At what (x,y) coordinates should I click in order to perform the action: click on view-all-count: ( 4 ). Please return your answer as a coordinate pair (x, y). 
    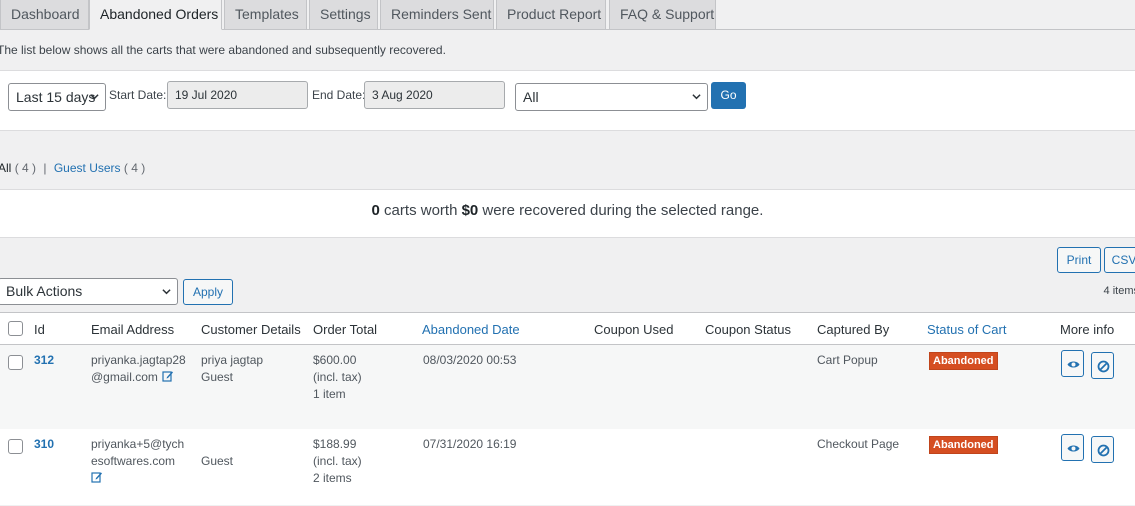
    Looking at the image, I should click on (25, 168).